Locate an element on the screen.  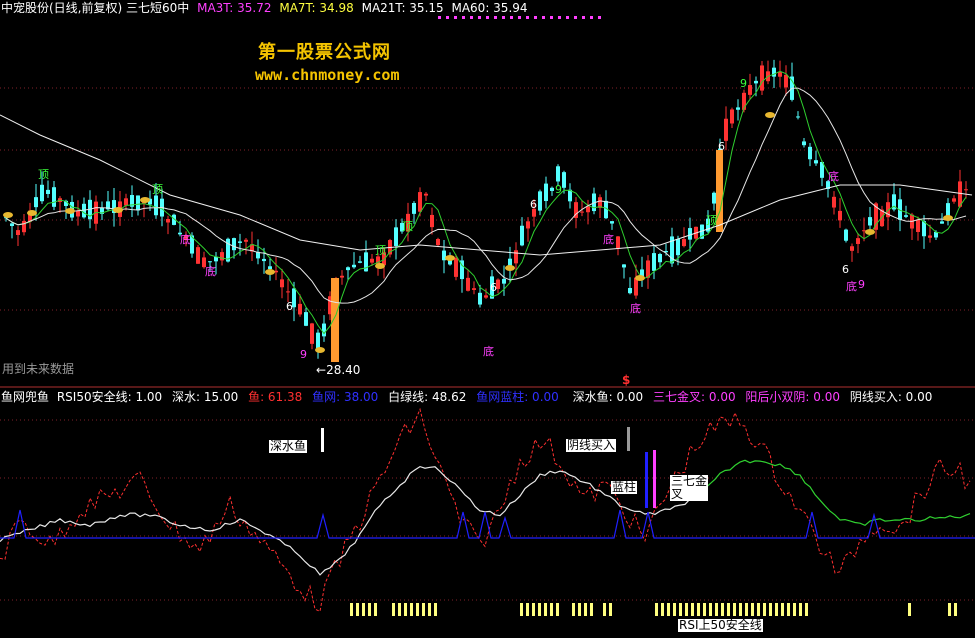
golden-cross-tag-line2: 叉 is located at coordinates (677, 494).